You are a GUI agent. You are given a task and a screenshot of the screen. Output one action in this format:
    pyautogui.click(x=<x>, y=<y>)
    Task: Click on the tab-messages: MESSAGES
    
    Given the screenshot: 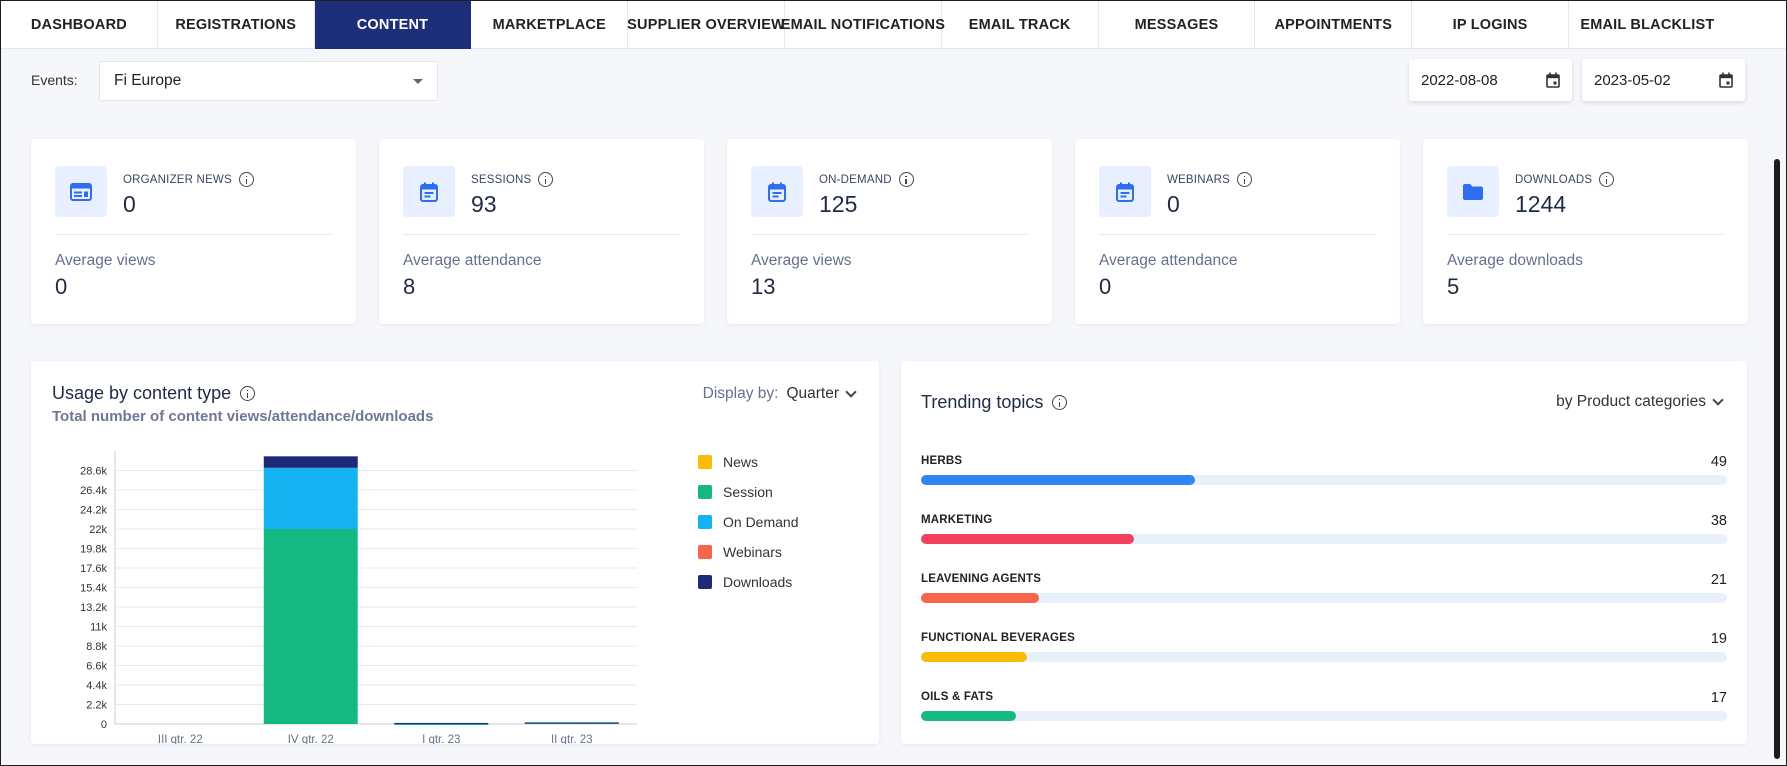 What is the action you would take?
    pyautogui.click(x=1177, y=25)
    